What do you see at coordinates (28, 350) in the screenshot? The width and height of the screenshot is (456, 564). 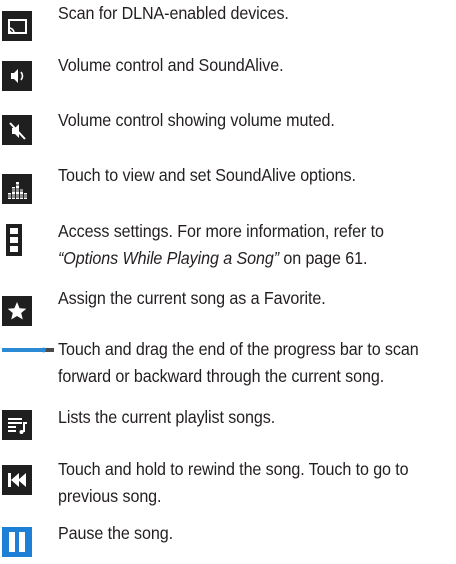 I see `progress-bar-icon` at bounding box center [28, 350].